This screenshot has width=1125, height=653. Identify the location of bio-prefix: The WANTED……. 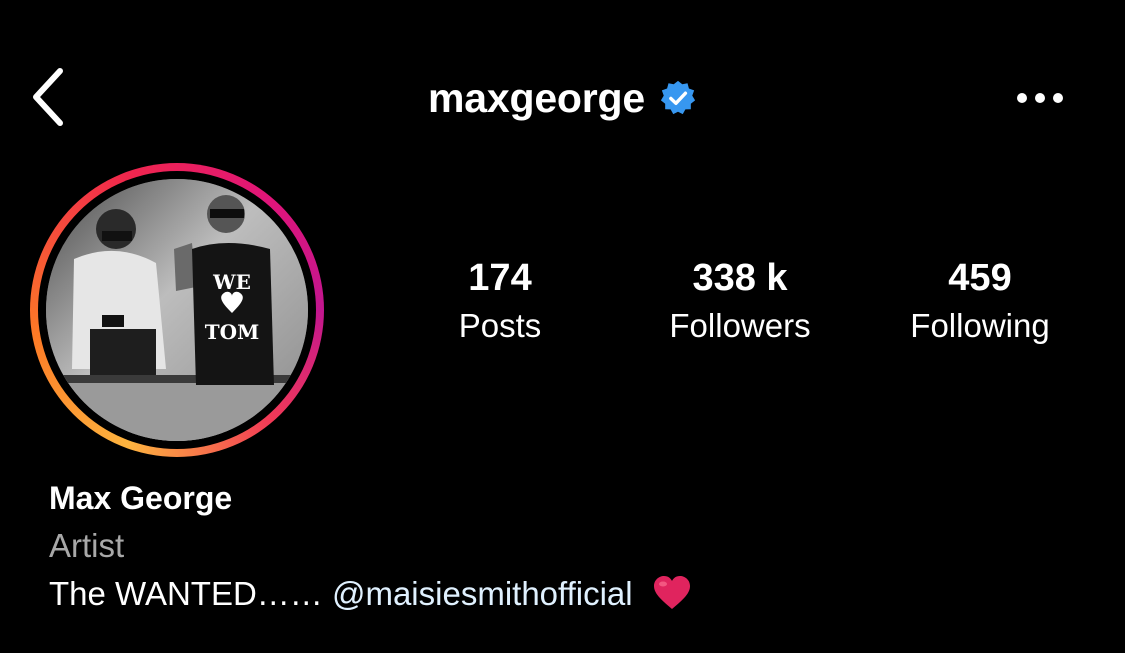
(190, 593).